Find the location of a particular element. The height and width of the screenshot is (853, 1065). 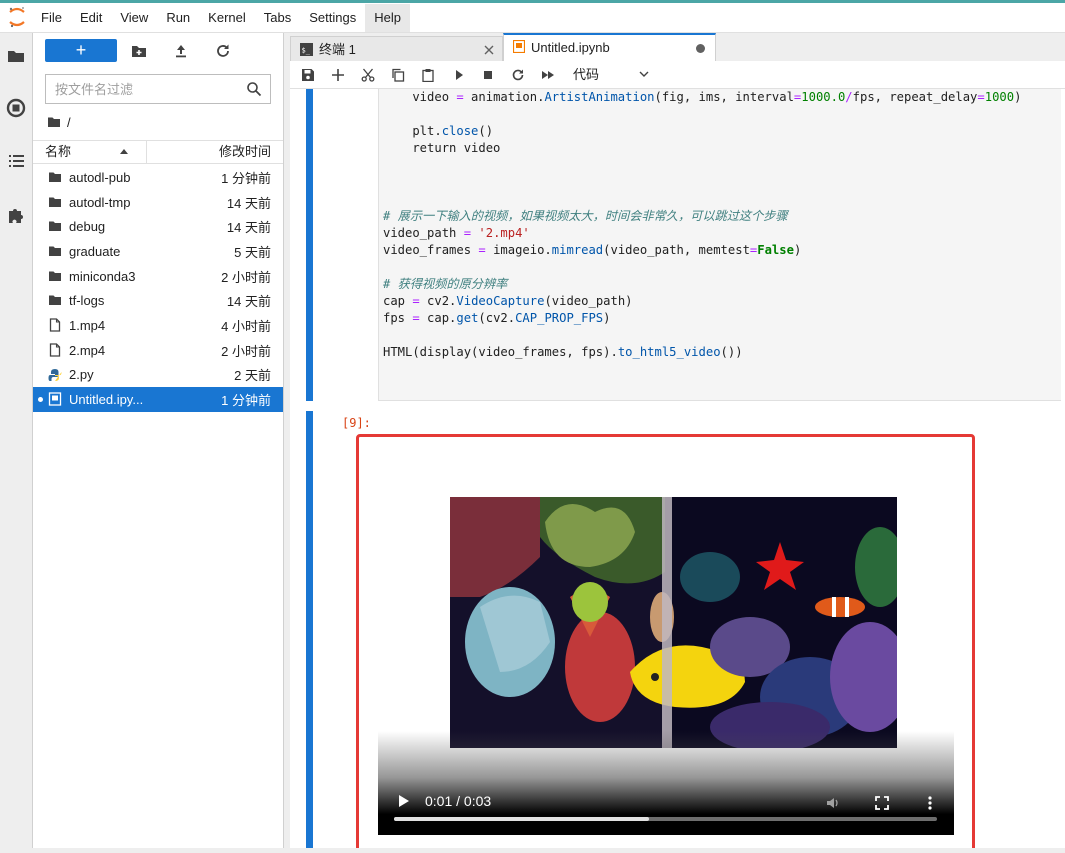

paste-icon is located at coordinates (428, 75).